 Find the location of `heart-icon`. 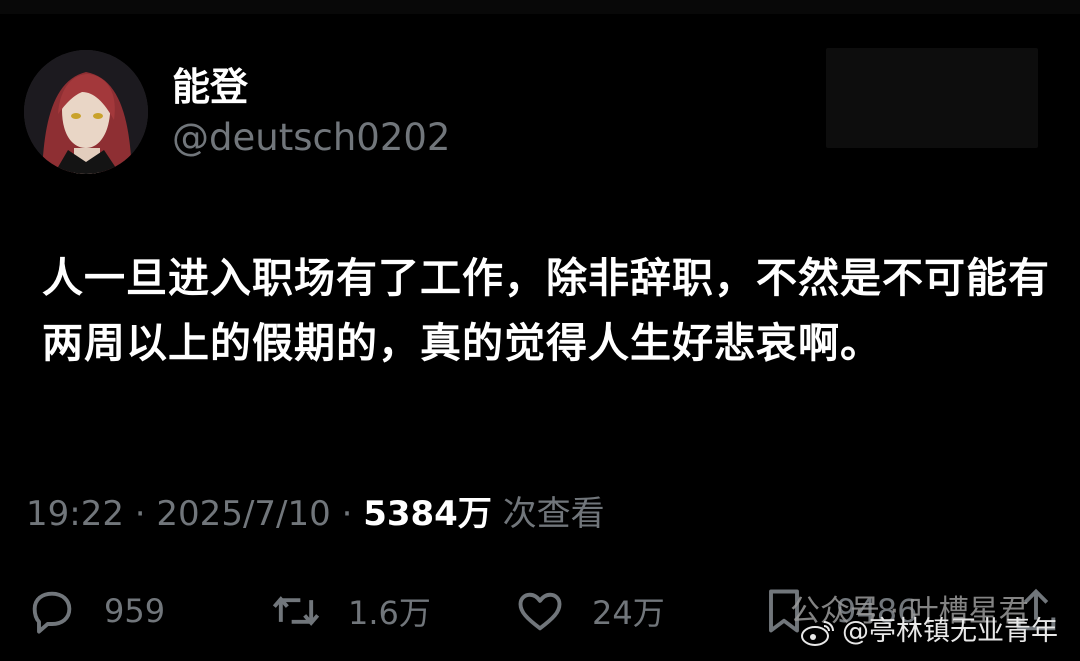

heart-icon is located at coordinates (540, 611).